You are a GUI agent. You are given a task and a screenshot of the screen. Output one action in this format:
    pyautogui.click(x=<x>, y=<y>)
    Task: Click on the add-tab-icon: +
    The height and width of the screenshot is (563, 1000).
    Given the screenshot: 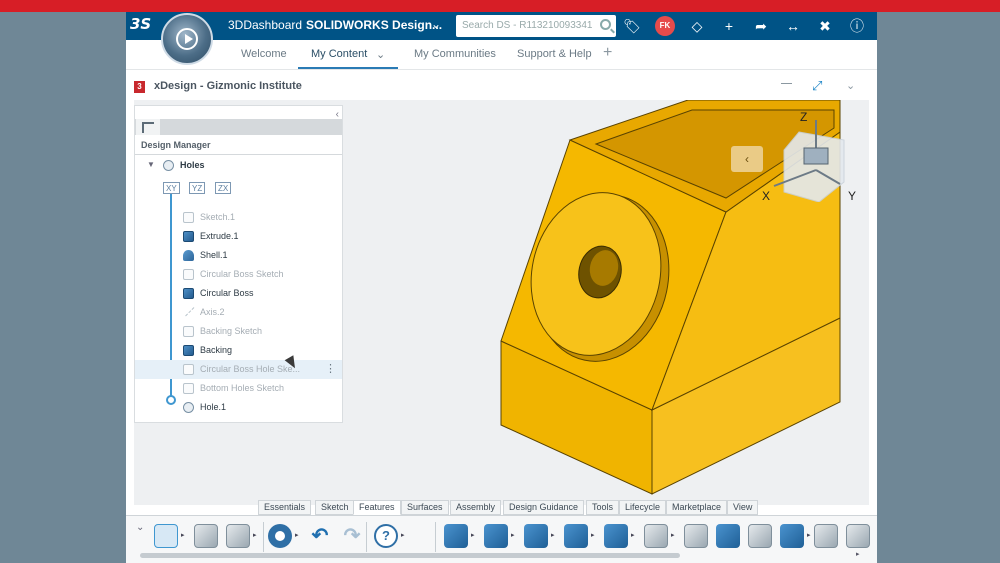 What is the action you would take?
    pyautogui.click(x=607, y=53)
    